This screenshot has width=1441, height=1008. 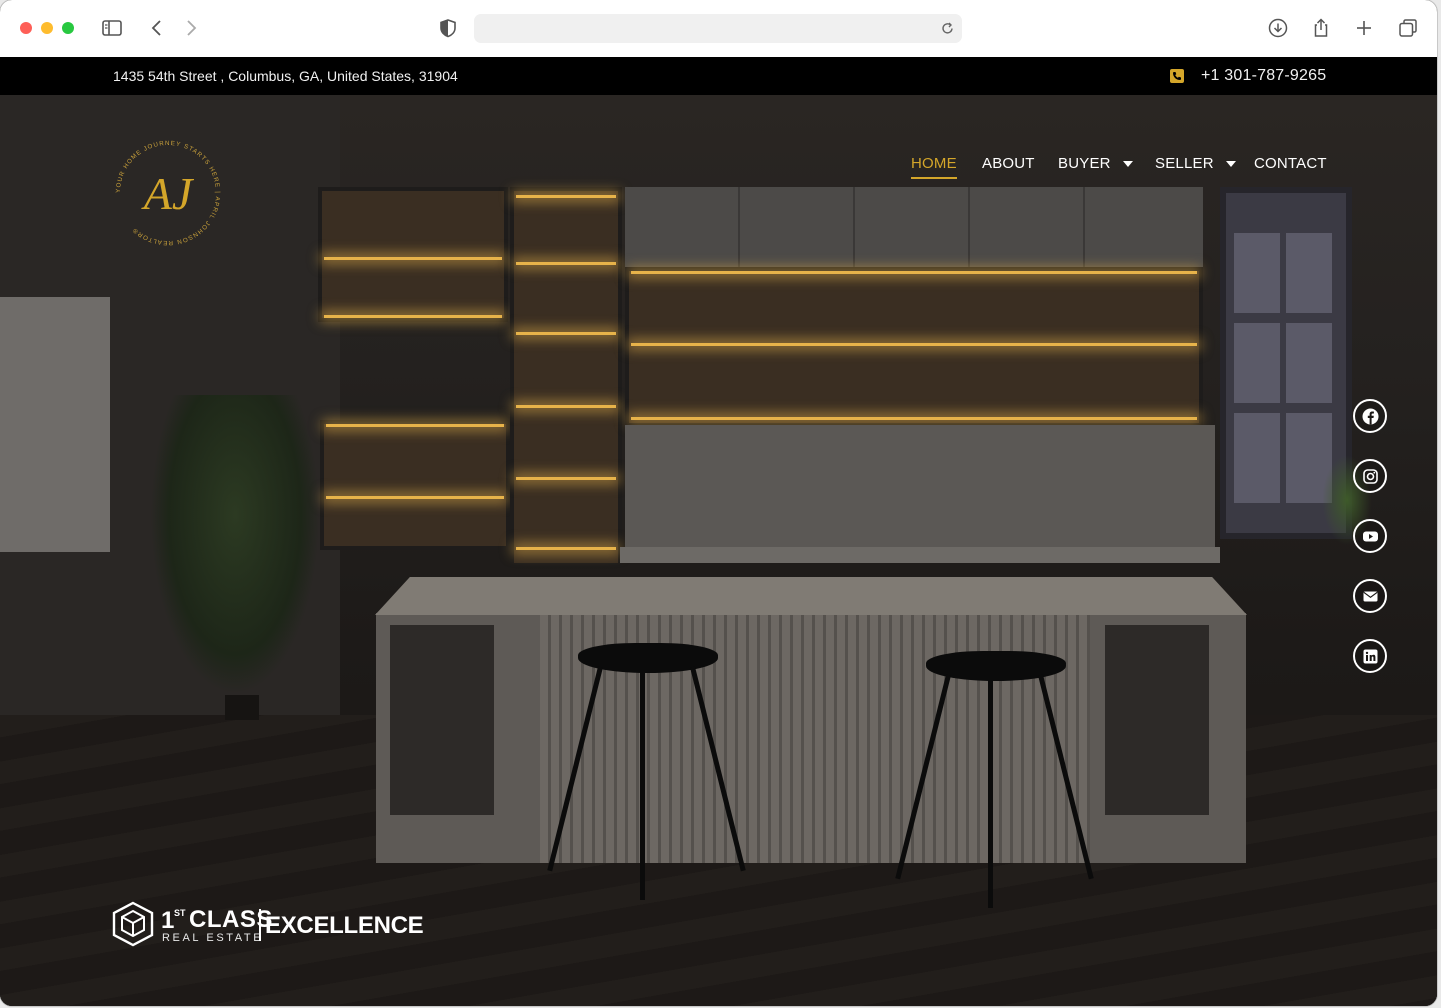 I want to click on nav-seller-menu: SELLER, so click(x=1195, y=163).